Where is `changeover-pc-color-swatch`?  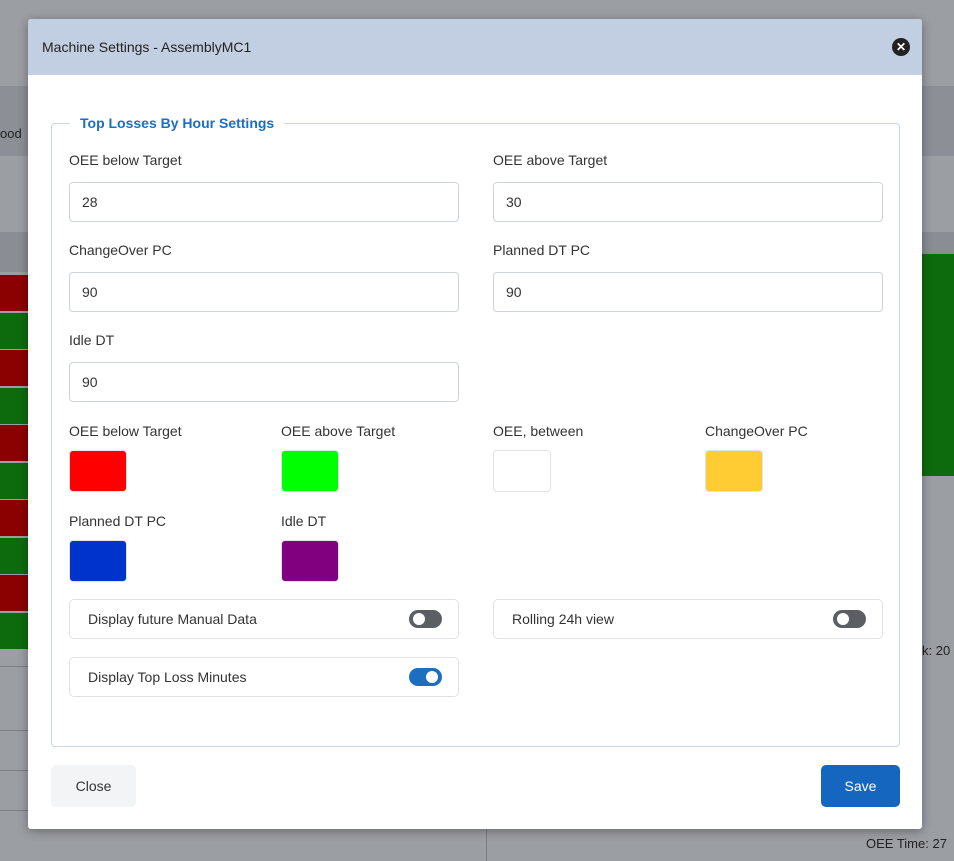 changeover-pc-color-swatch is located at coordinates (734, 471).